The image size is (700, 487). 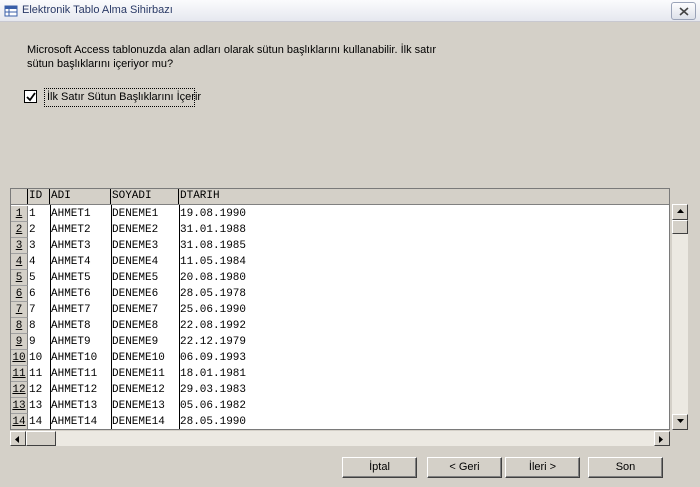 I want to click on table-cell-soyadi: DENEME9, so click(x=135, y=342).